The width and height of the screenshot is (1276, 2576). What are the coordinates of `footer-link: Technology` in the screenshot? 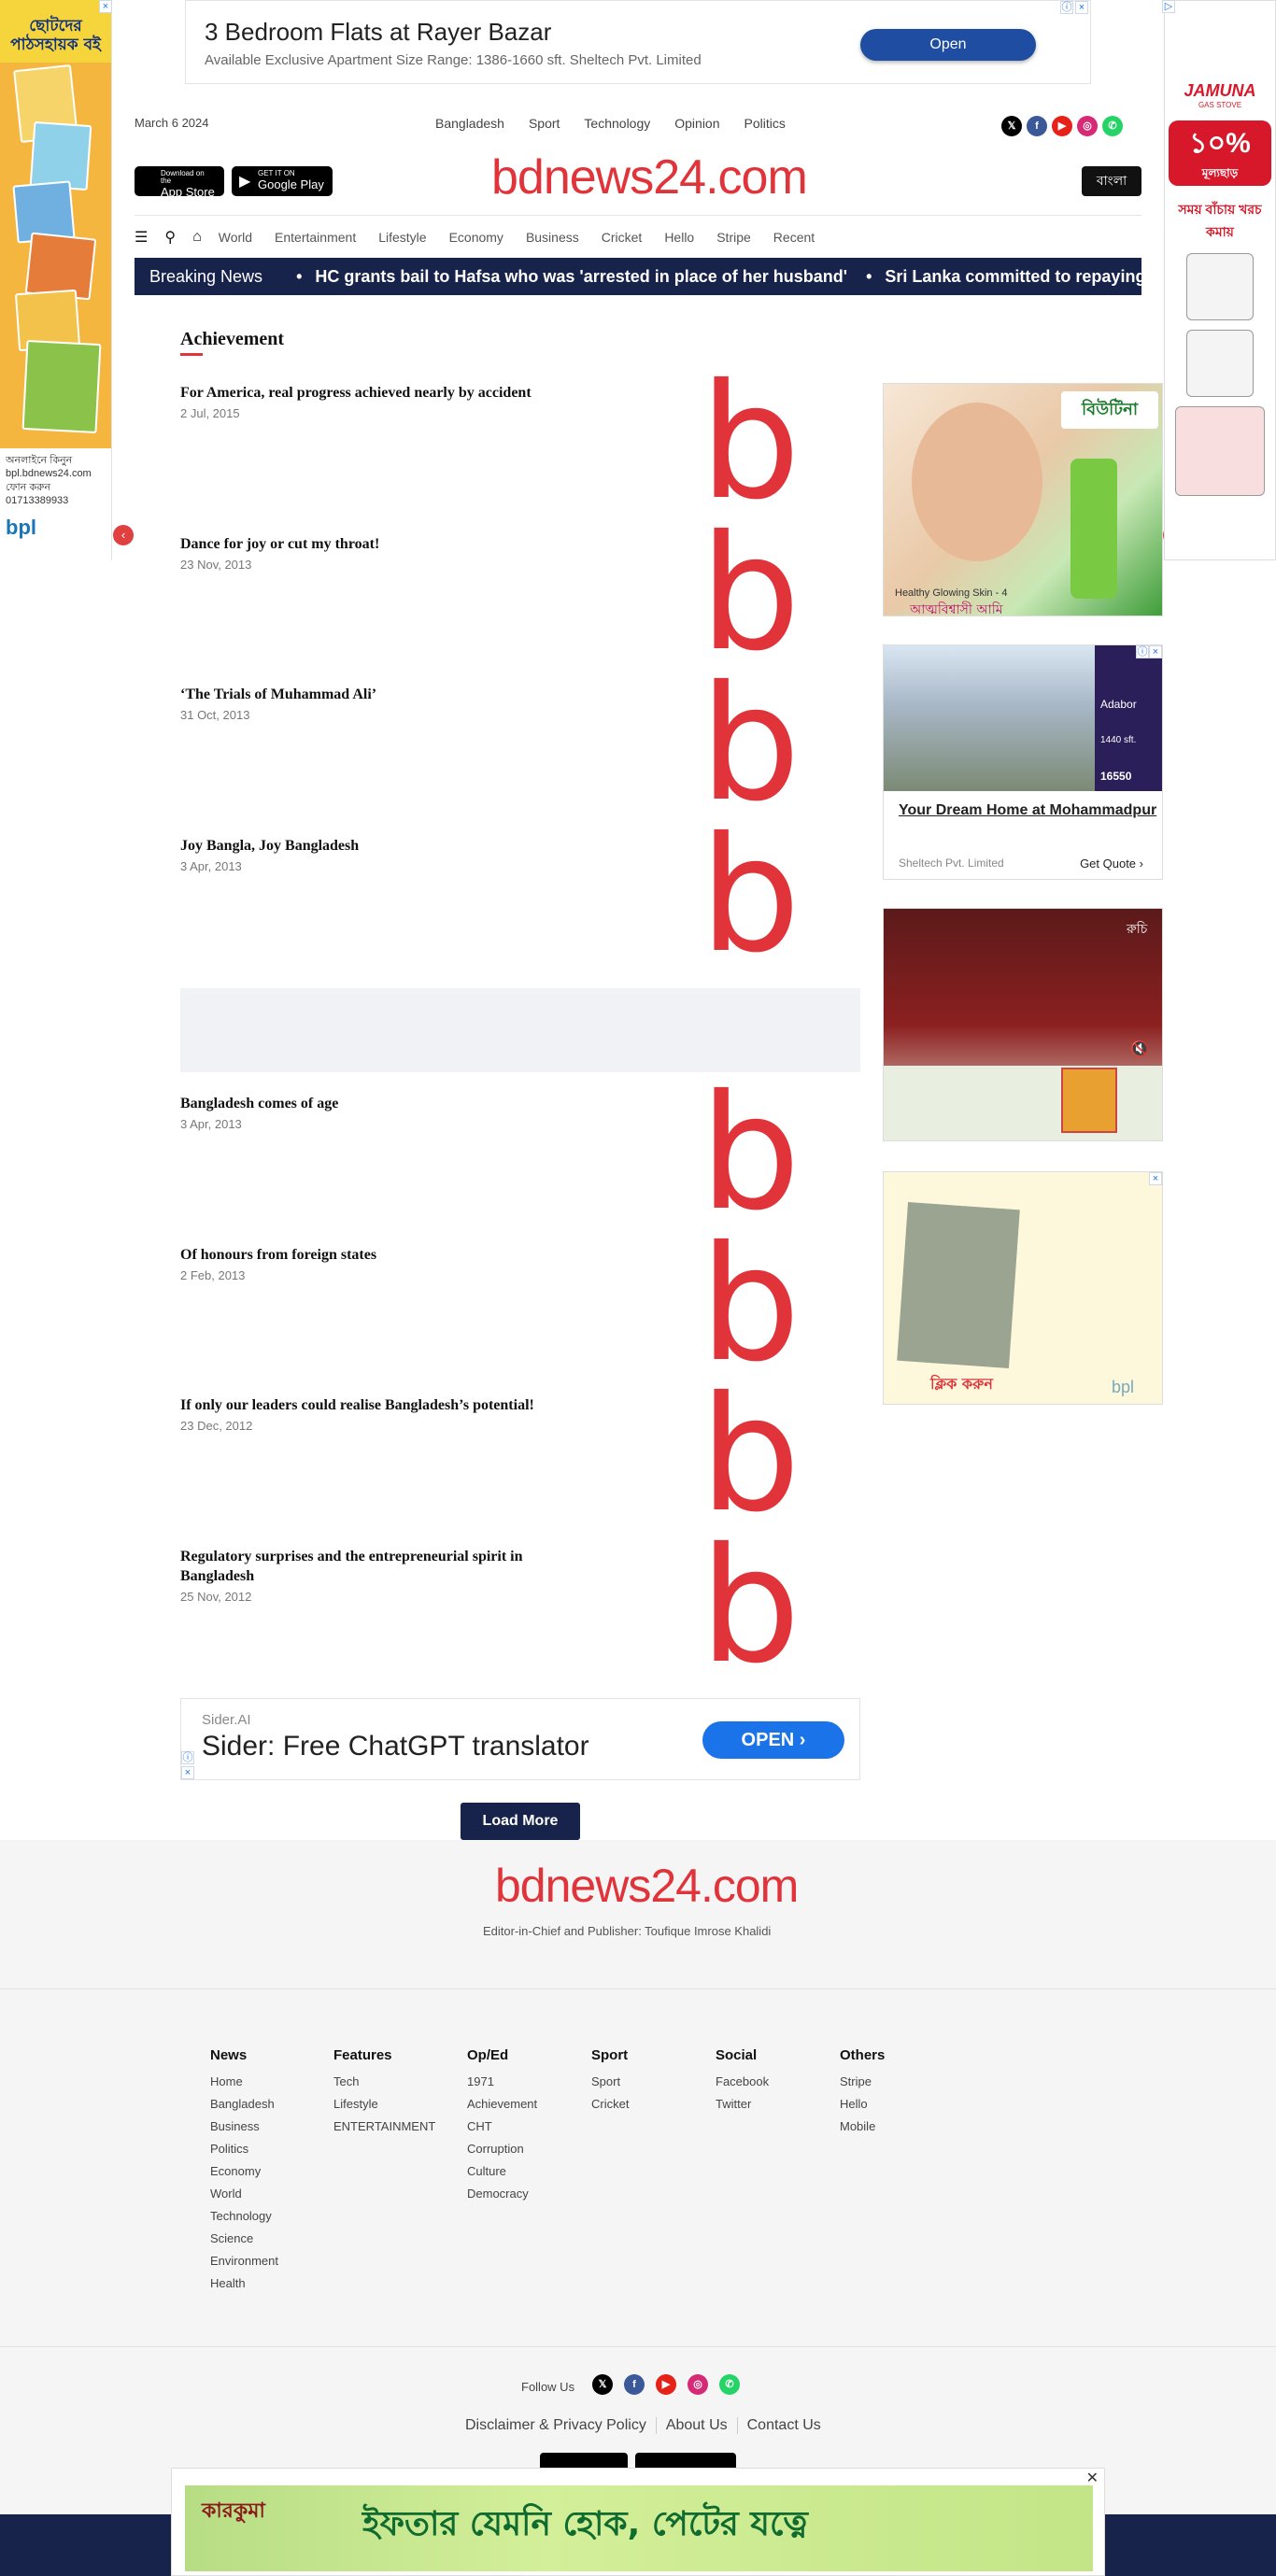 It's located at (244, 2216).